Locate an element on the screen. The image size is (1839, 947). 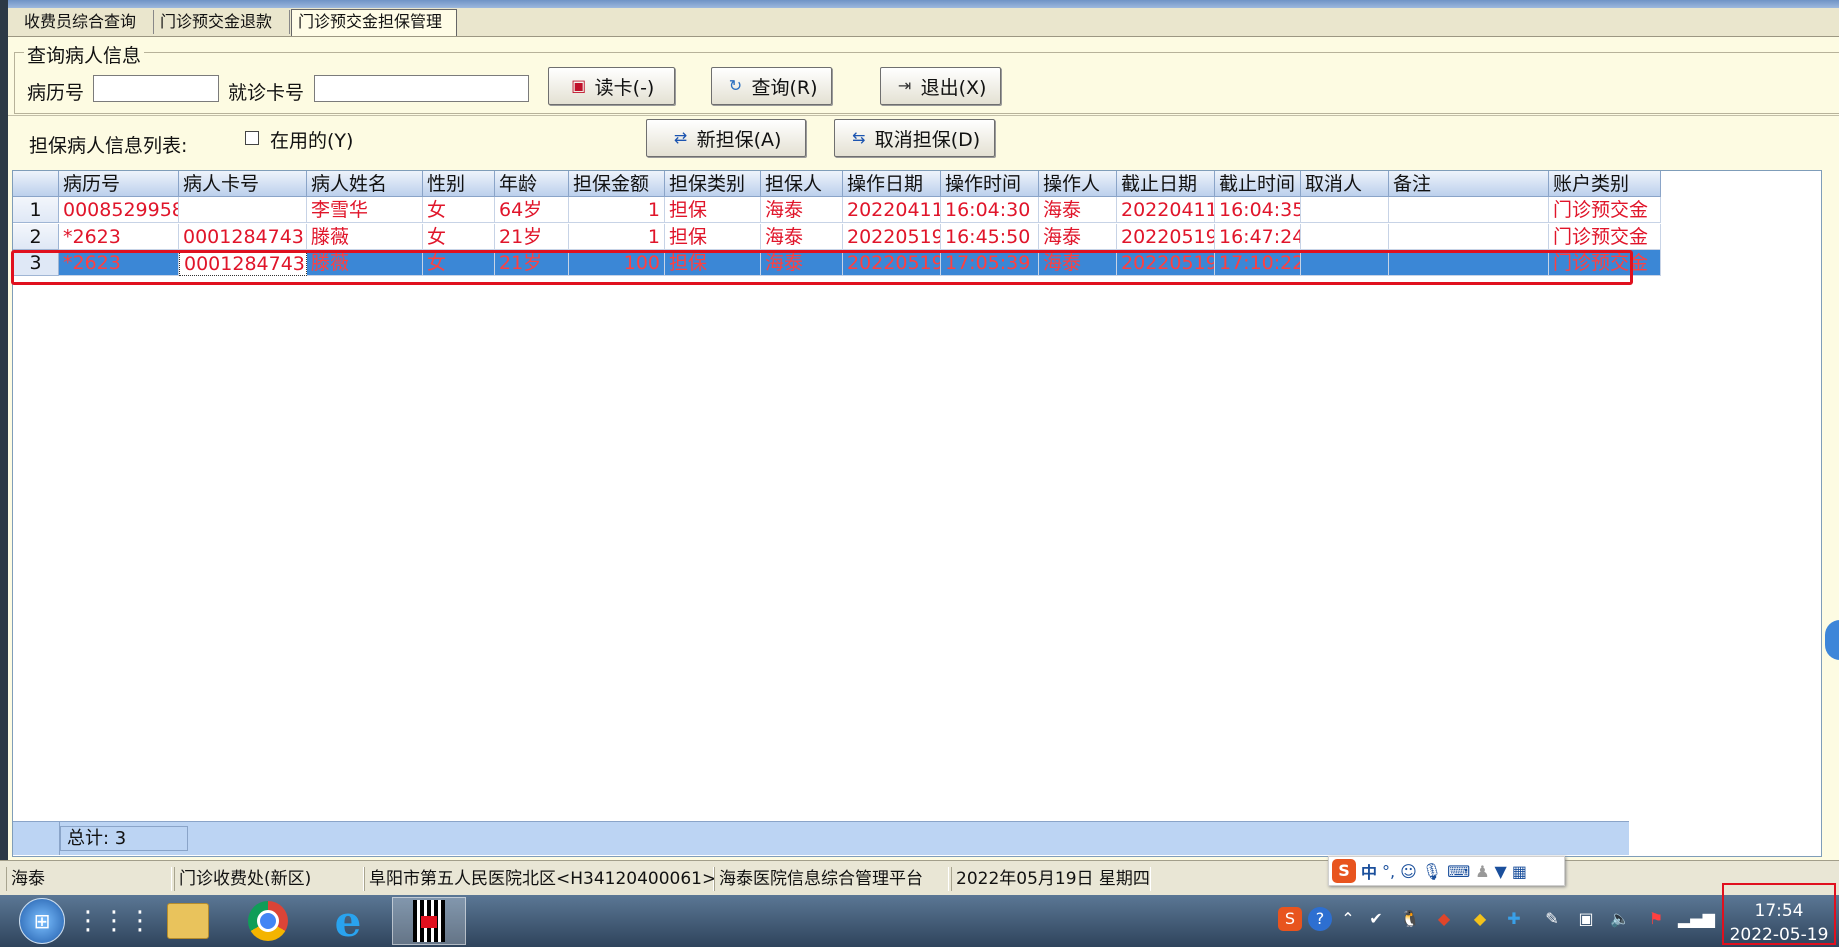
chrome-button is located at coordinates (268, 921).